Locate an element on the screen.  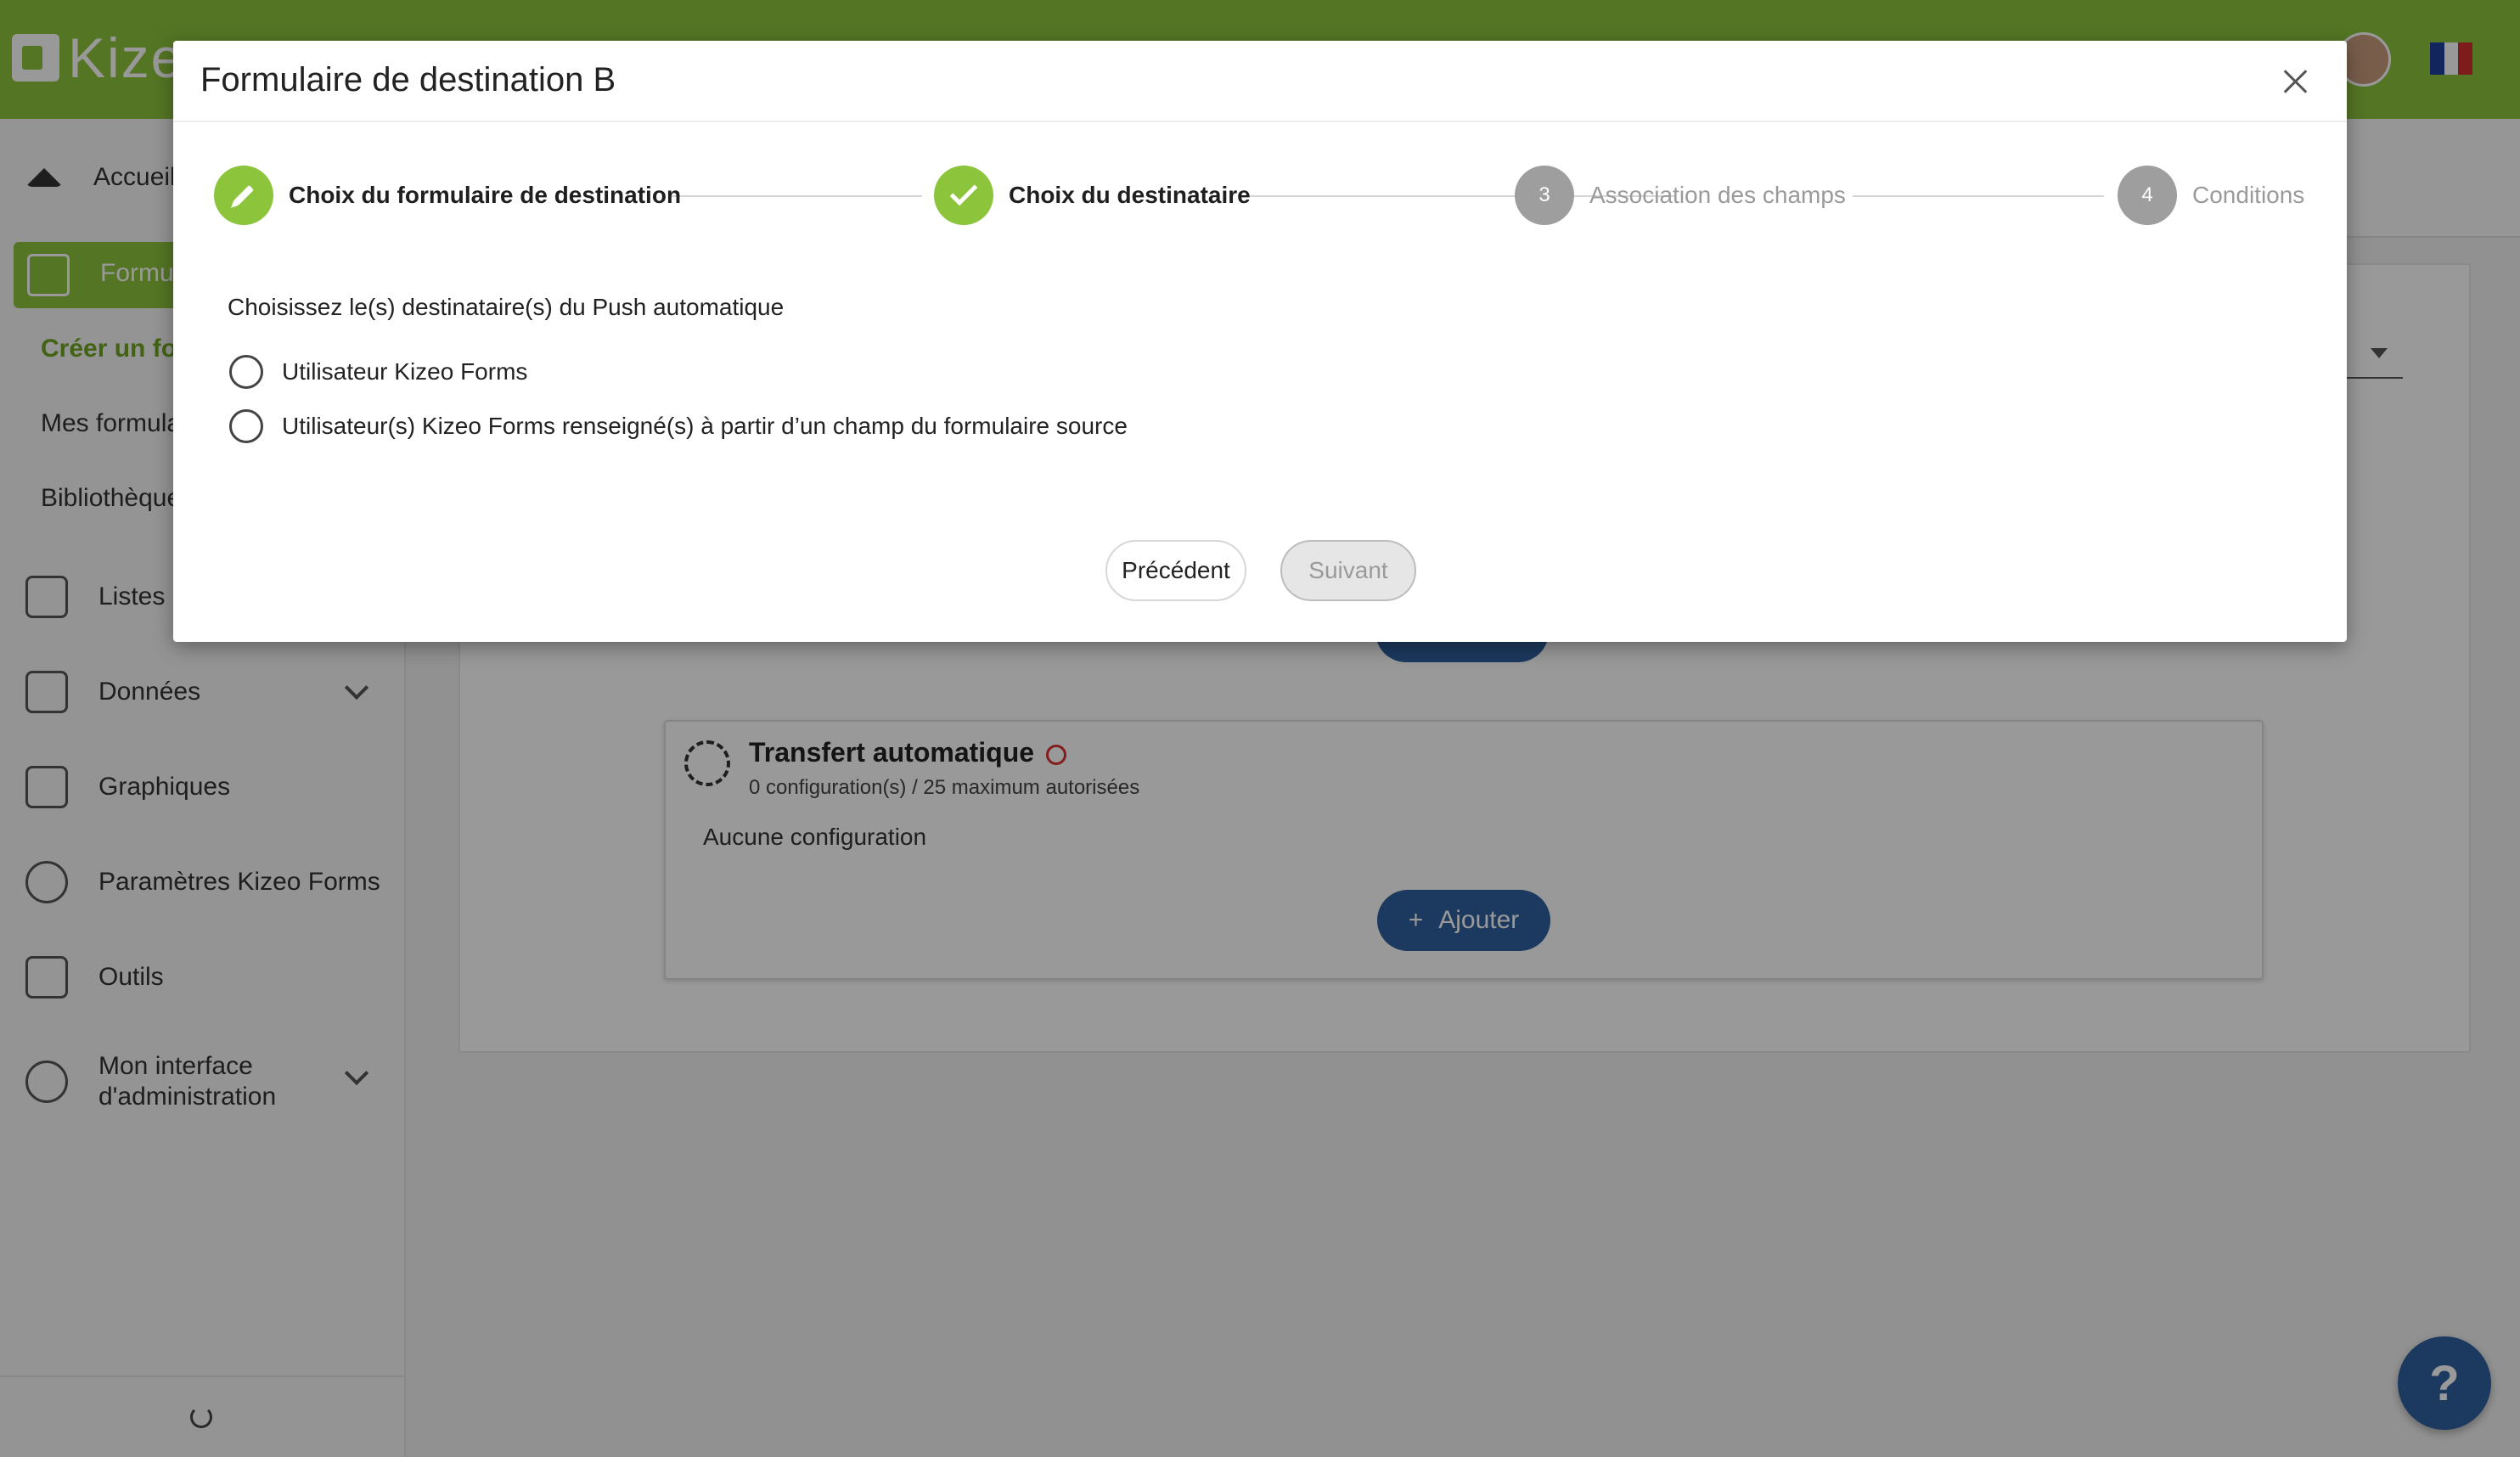
close-icon is located at coordinates (2295, 81).